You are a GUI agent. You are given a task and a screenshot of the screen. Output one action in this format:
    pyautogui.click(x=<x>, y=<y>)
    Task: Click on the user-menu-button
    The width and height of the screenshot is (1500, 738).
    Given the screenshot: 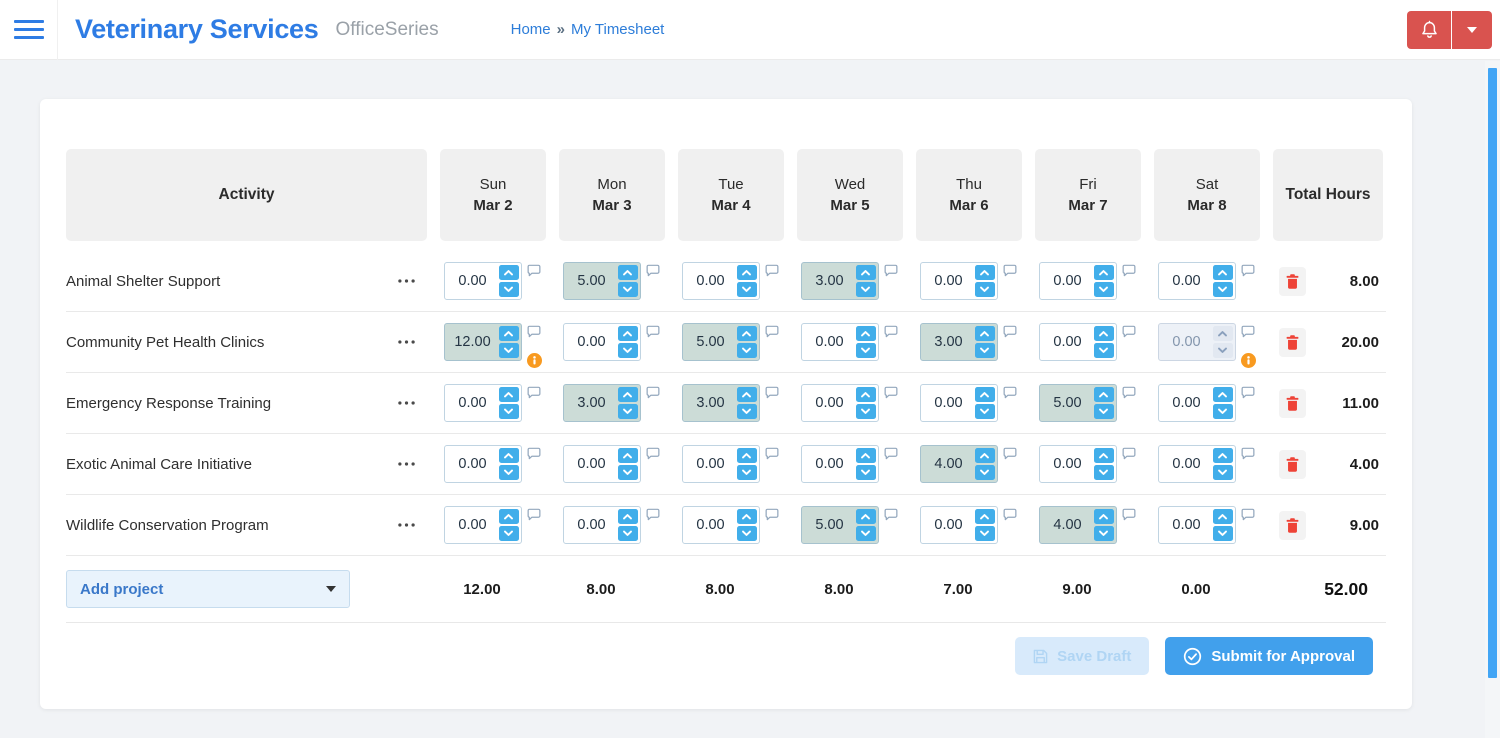 What is the action you would take?
    pyautogui.click(x=1472, y=29)
    